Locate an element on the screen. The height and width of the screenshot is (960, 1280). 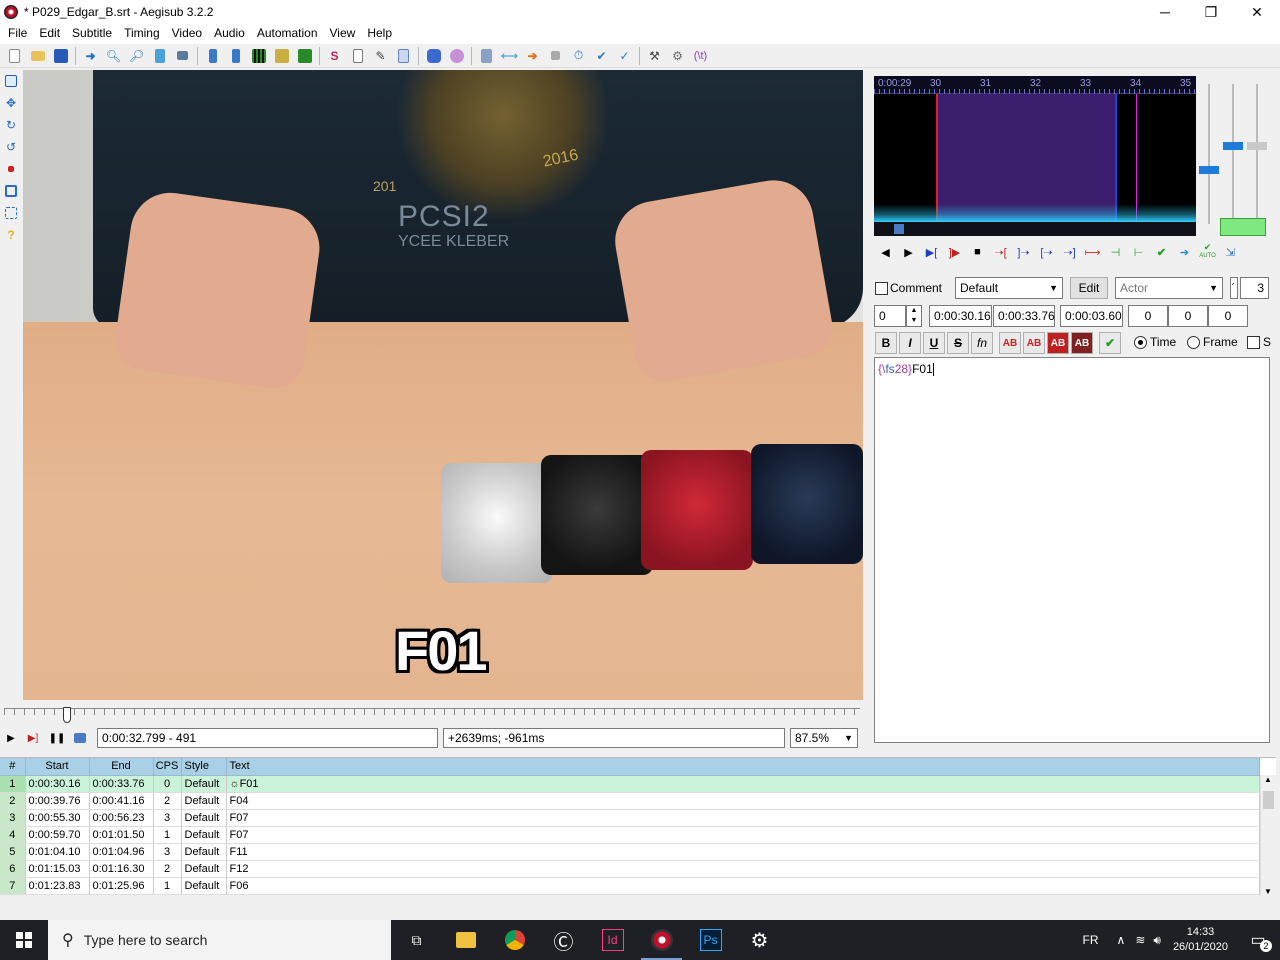
vector-clip-icon is located at coordinates (11, 213).